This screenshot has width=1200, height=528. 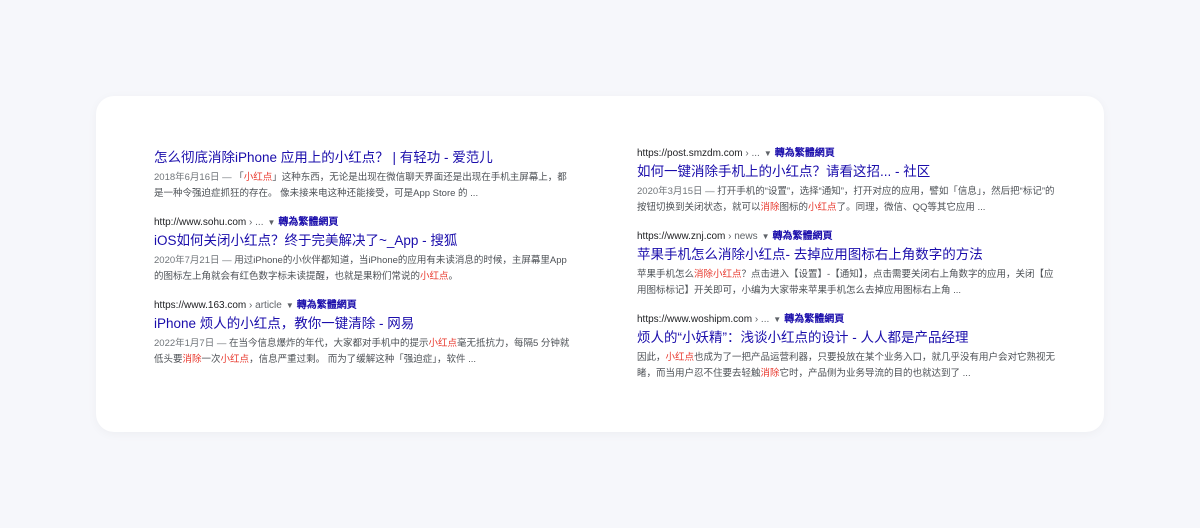 What do you see at coordinates (847, 154) in the screenshot?
I see `result-url-line: https://post.smzdm.com › ... ▼ 轉為繁體網頁` at bounding box center [847, 154].